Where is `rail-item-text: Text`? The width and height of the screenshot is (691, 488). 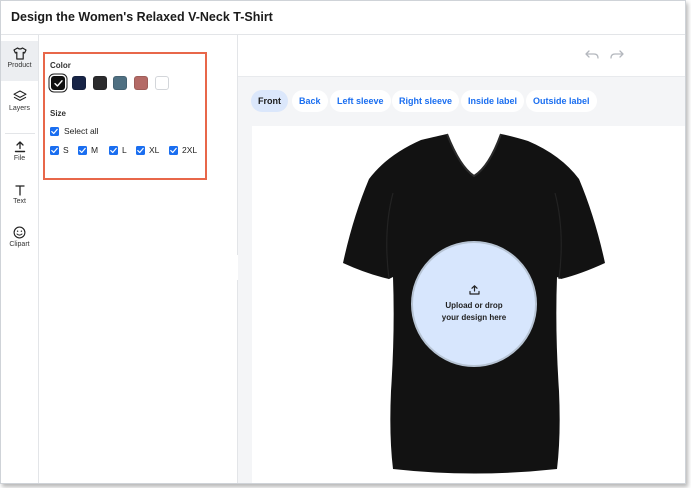 rail-item-text: Text is located at coordinates (19, 201).